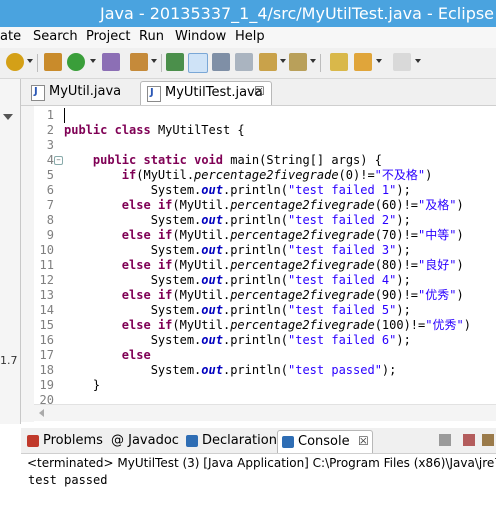 The width and height of the screenshot is (496, 507). What do you see at coordinates (165, 175) in the screenshot?
I see `code-token: (MyUtil.` at bounding box center [165, 175].